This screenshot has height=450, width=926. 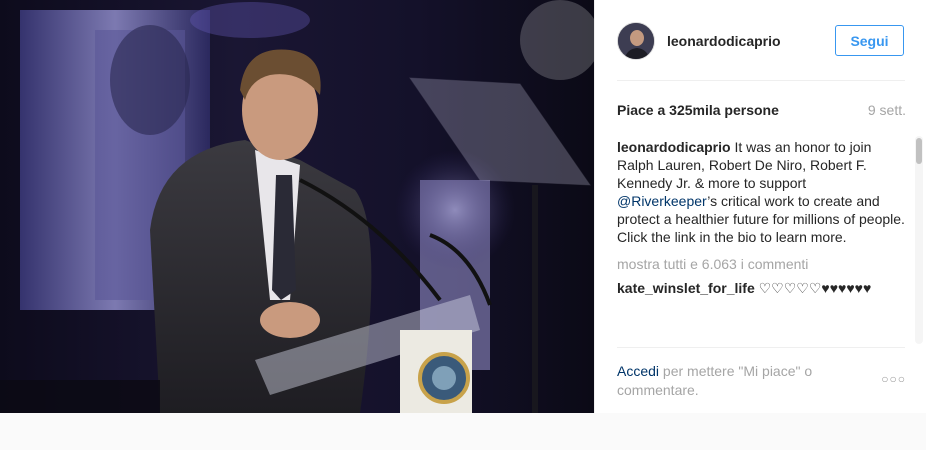 I want to click on footer-divider, so click(x=761, y=347).